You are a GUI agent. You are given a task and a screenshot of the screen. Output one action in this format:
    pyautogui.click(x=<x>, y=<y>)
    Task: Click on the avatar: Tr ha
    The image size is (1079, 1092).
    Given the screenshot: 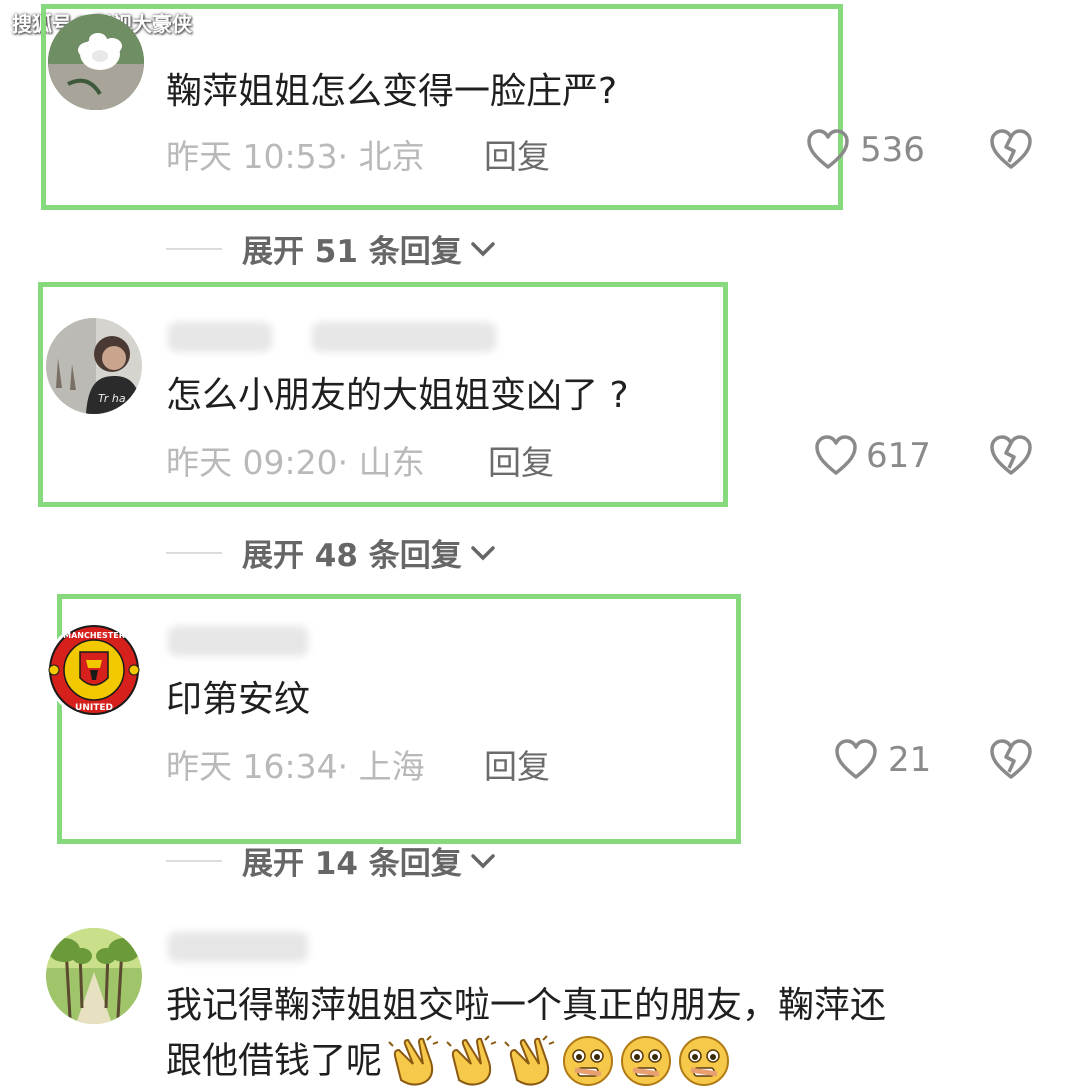 What is the action you would take?
    pyautogui.click(x=94, y=366)
    